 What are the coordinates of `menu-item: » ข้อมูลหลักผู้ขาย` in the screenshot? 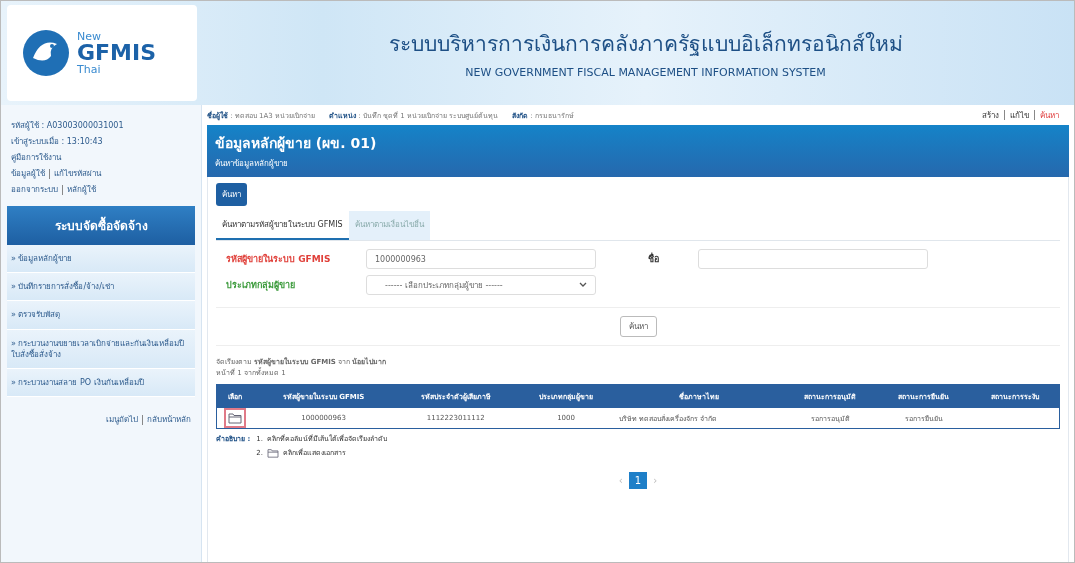 It's located at (101, 259).